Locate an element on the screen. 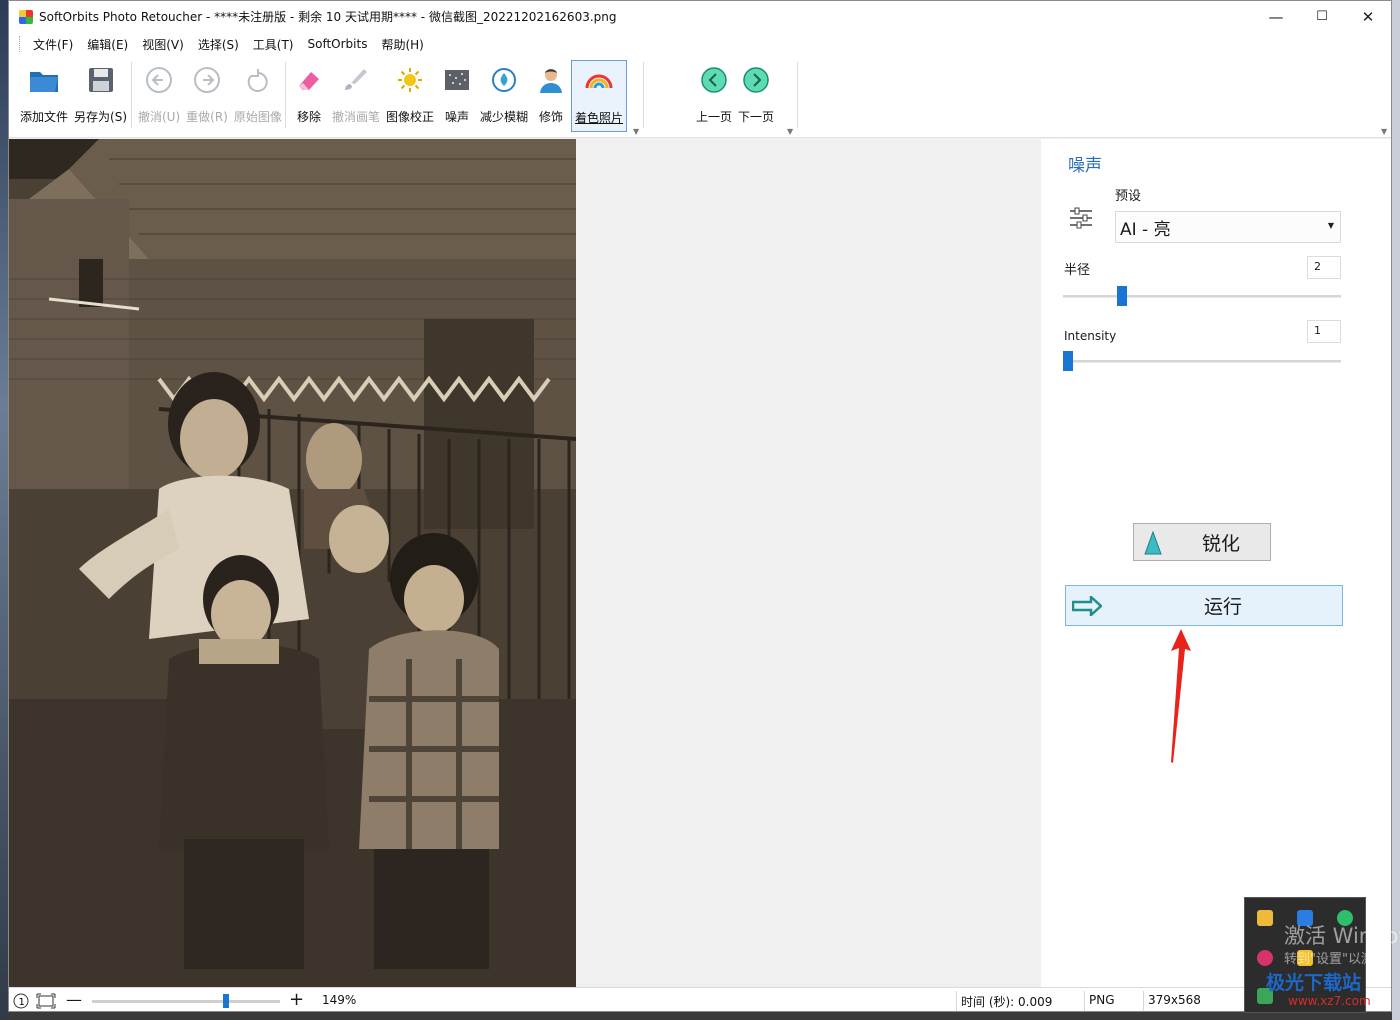  menu-edit: 编辑(E) is located at coordinates (107, 44).